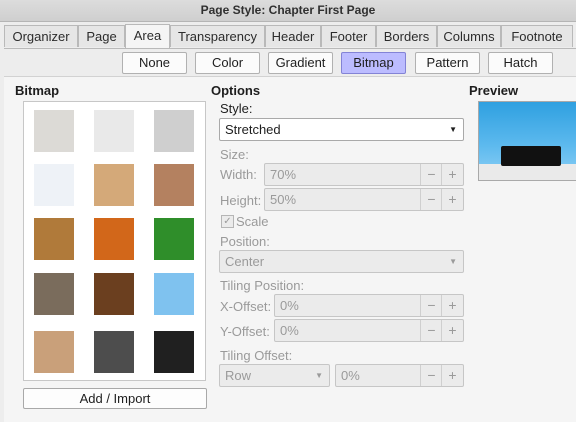 The image size is (576, 422). Describe the element at coordinates (101, 36) in the screenshot. I see `tab-page: Page` at that location.